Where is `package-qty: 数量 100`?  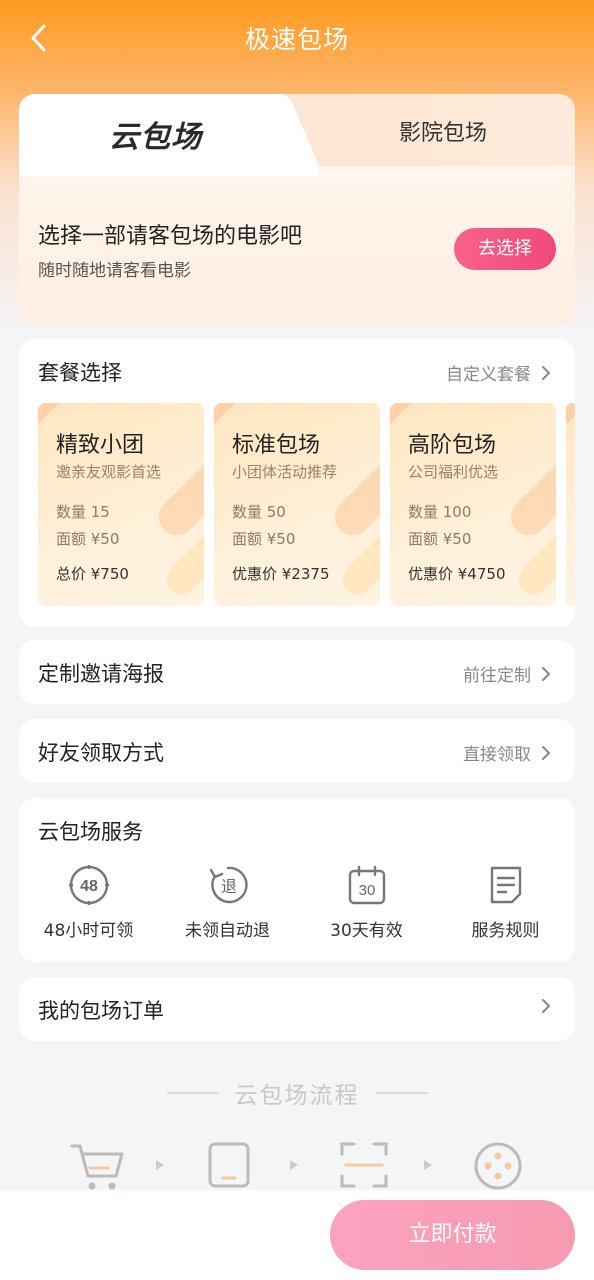 package-qty: 数量 100 is located at coordinates (440, 512).